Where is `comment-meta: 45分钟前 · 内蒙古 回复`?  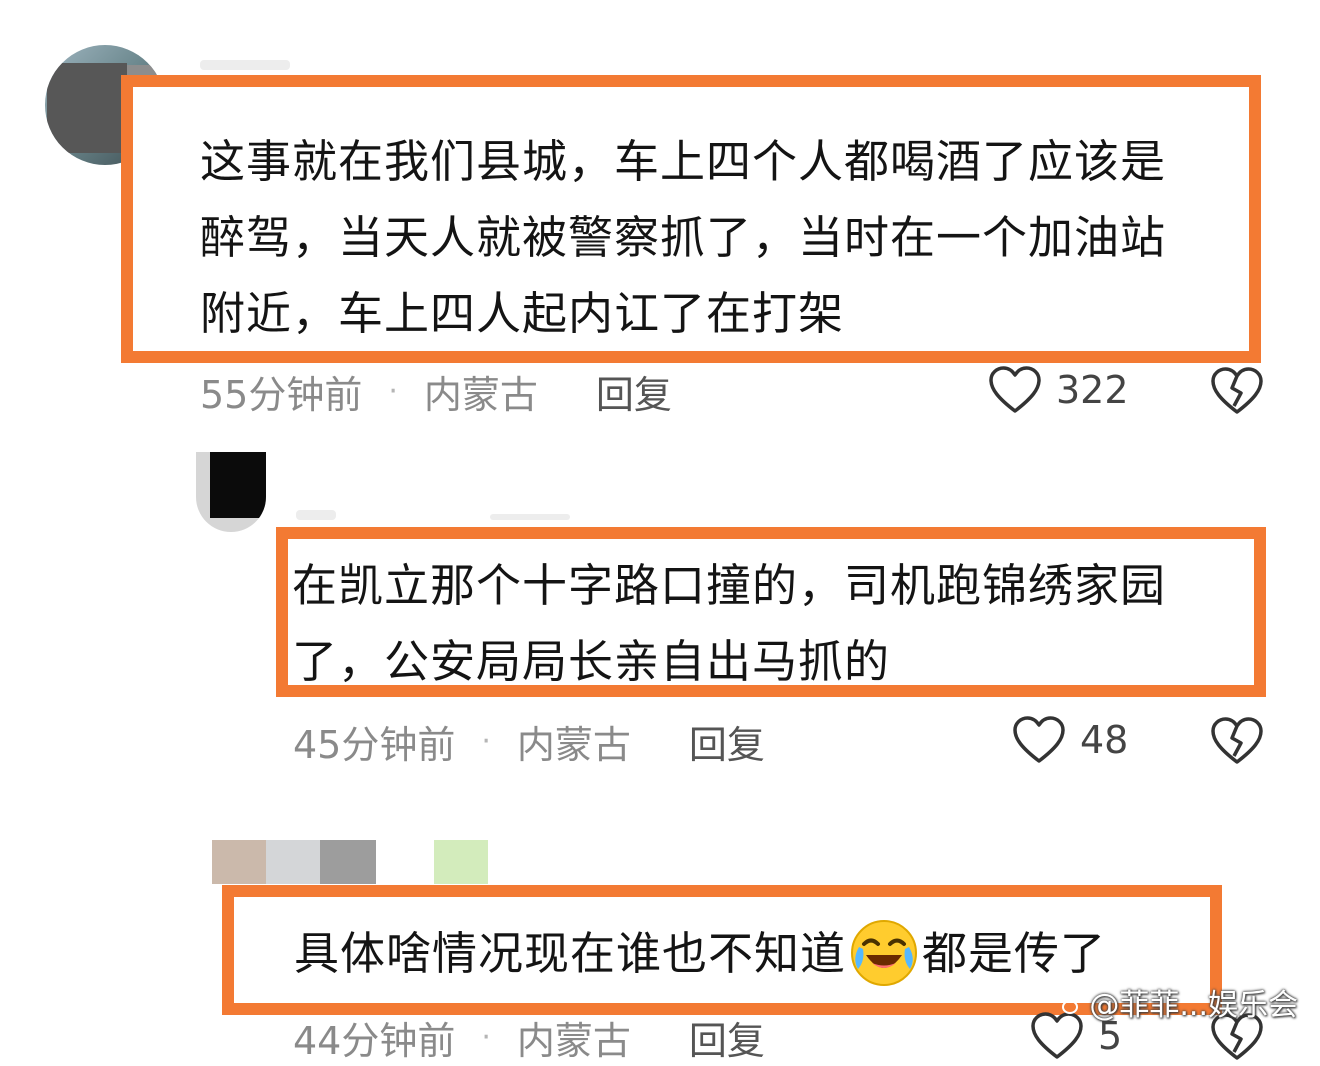
comment-meta: 45分钟前 · 内蒙古 回复 is located at coordinates (529, 741).